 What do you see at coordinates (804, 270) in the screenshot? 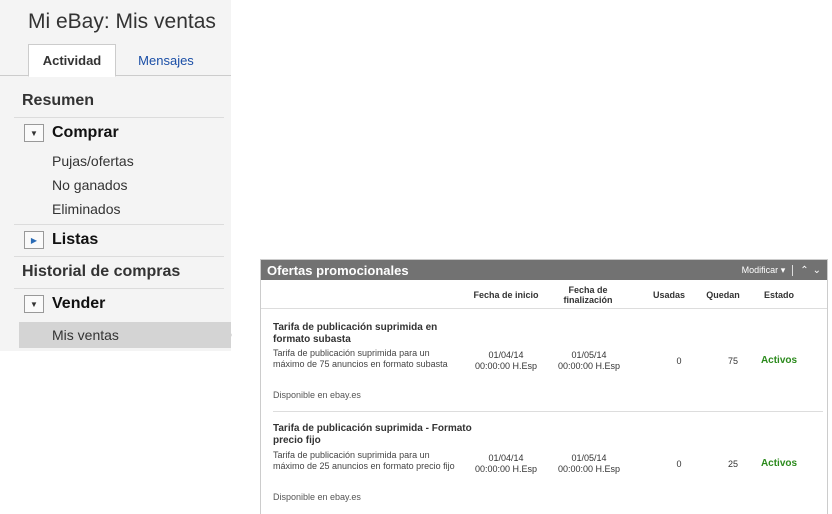
I see `collapse-icon: ⌃` at bounding box center [804, 270].